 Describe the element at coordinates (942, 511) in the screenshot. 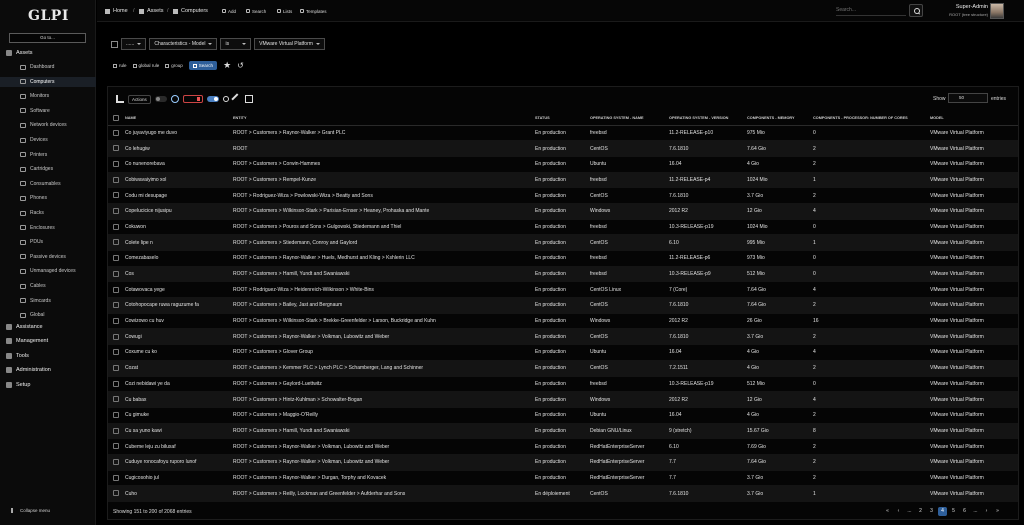

I see `page-link: 4` at that location.